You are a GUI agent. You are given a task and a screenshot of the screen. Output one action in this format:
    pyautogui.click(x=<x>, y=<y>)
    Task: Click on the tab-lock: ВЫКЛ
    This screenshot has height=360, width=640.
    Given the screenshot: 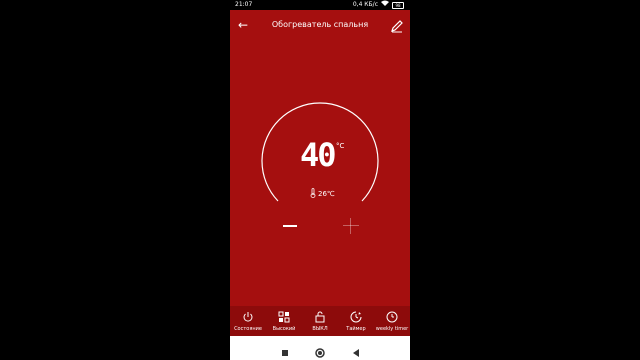 What is the action you would take?
    pyautogui.click(x=320, y=321)
    